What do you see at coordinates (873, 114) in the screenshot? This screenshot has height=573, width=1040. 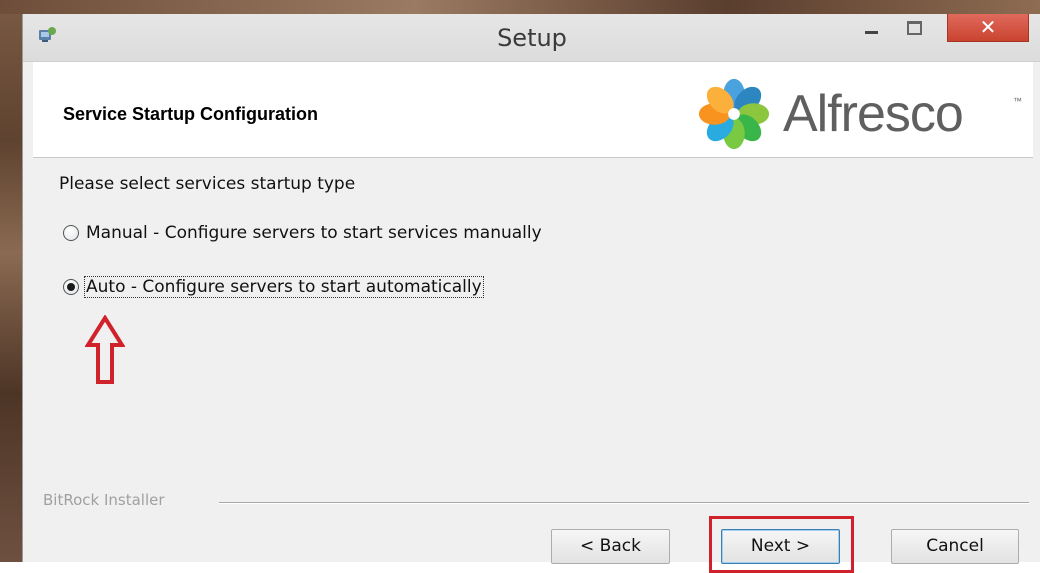 I see `alfresco-logo-text: Alfresco` at bounding box center [873, 114].